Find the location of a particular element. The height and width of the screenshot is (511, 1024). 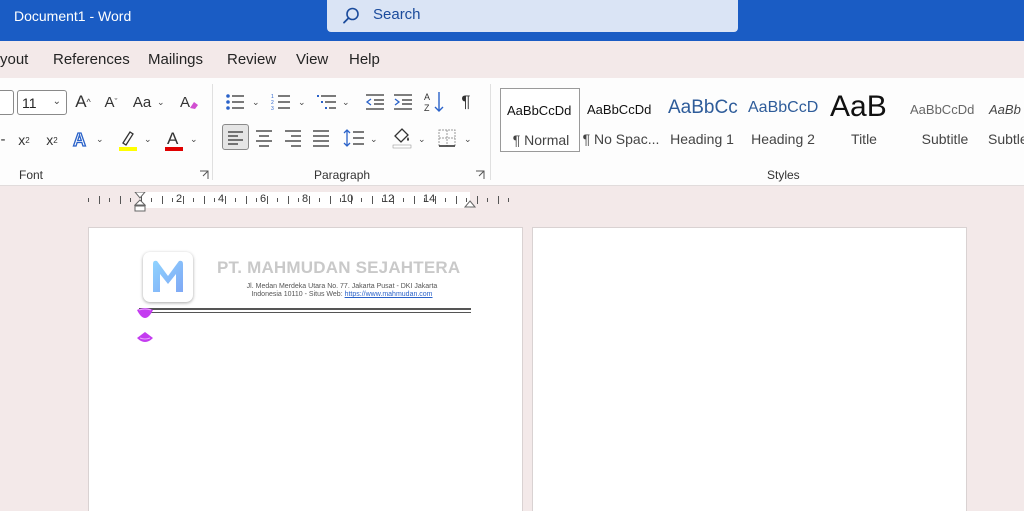

style-subtle: AaBb Subtle is located at coordinates (1005, 120).